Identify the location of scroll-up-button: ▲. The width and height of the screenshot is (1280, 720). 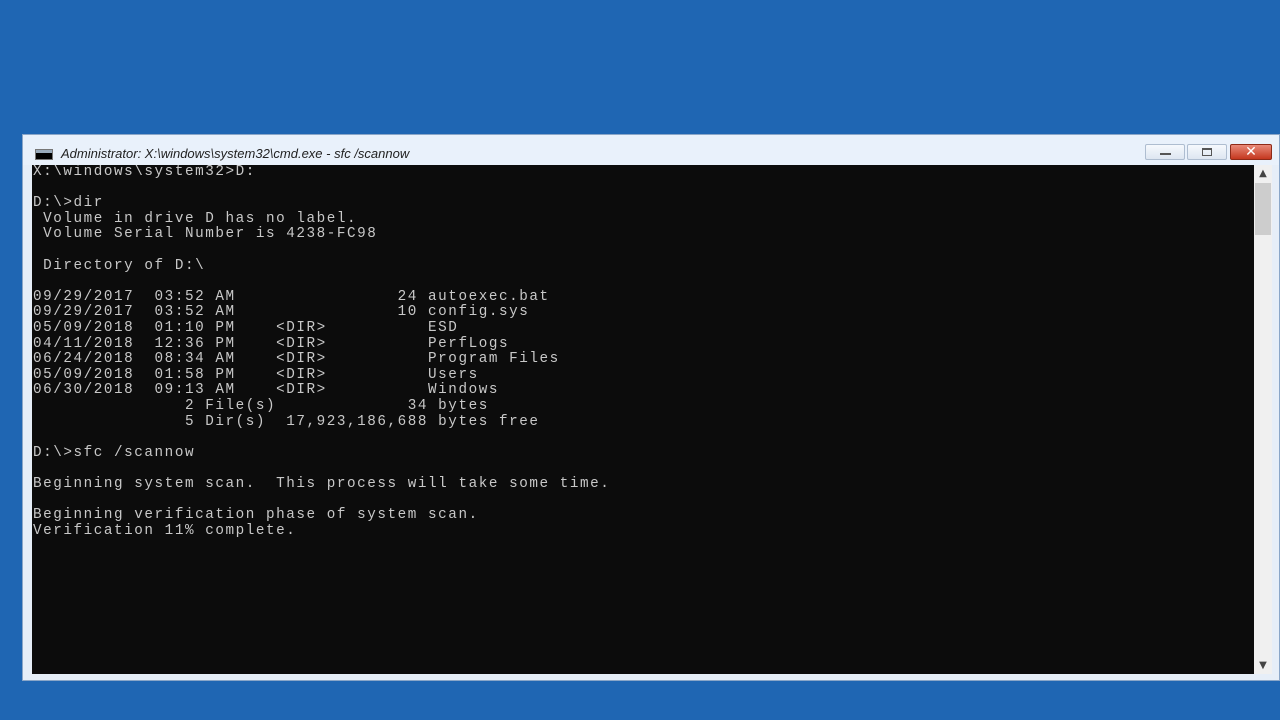
(1263, 173).